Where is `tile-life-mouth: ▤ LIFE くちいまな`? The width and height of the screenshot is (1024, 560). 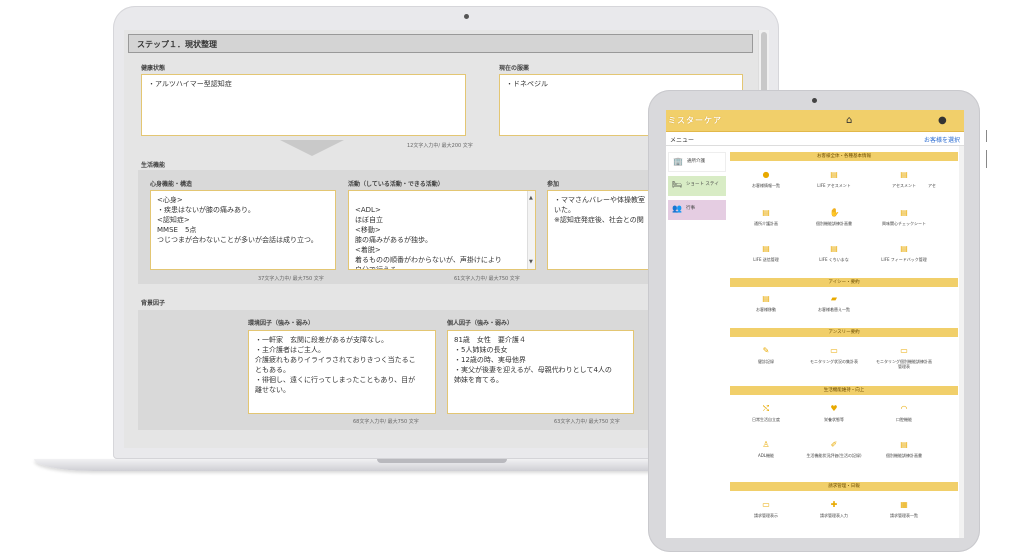
tile-life-mouth: ▤ LIFE くちいまな is located at coordinates (834, 253).